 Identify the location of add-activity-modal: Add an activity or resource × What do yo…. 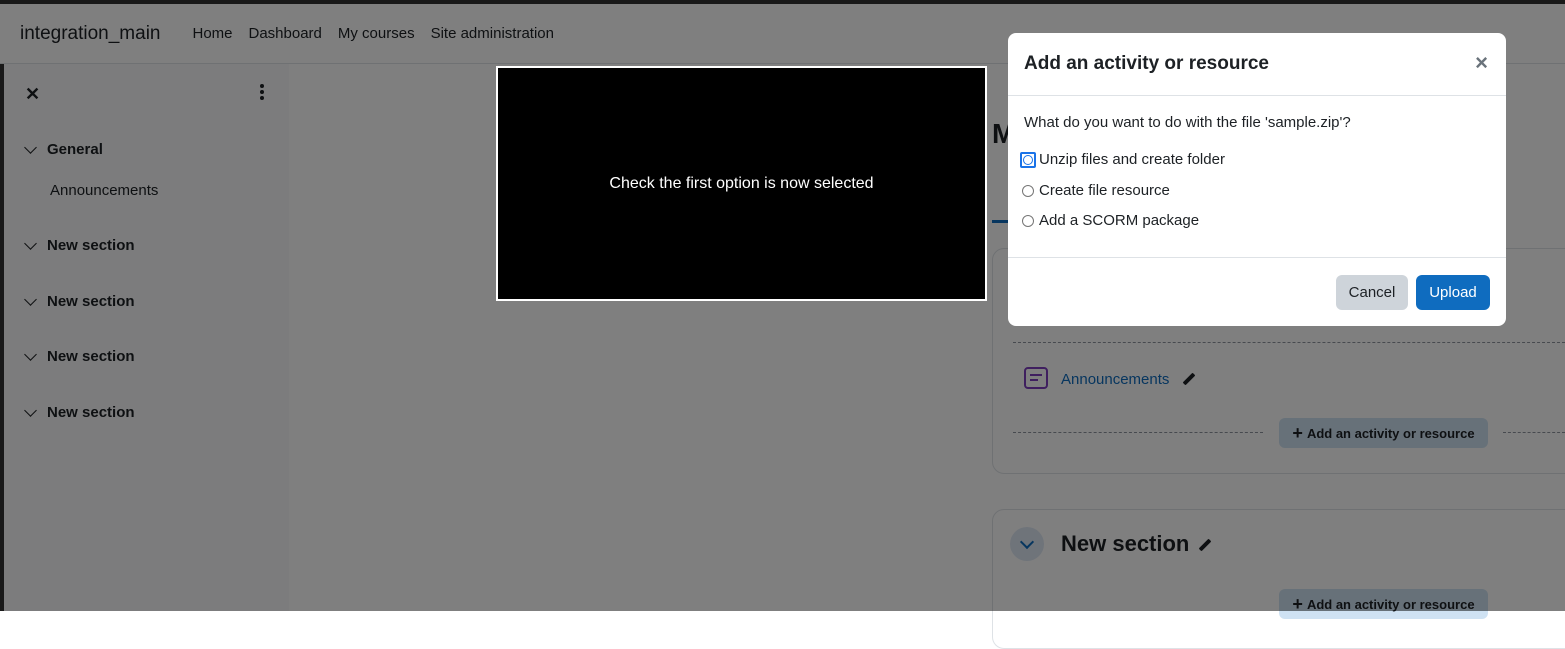
(1257, 179).